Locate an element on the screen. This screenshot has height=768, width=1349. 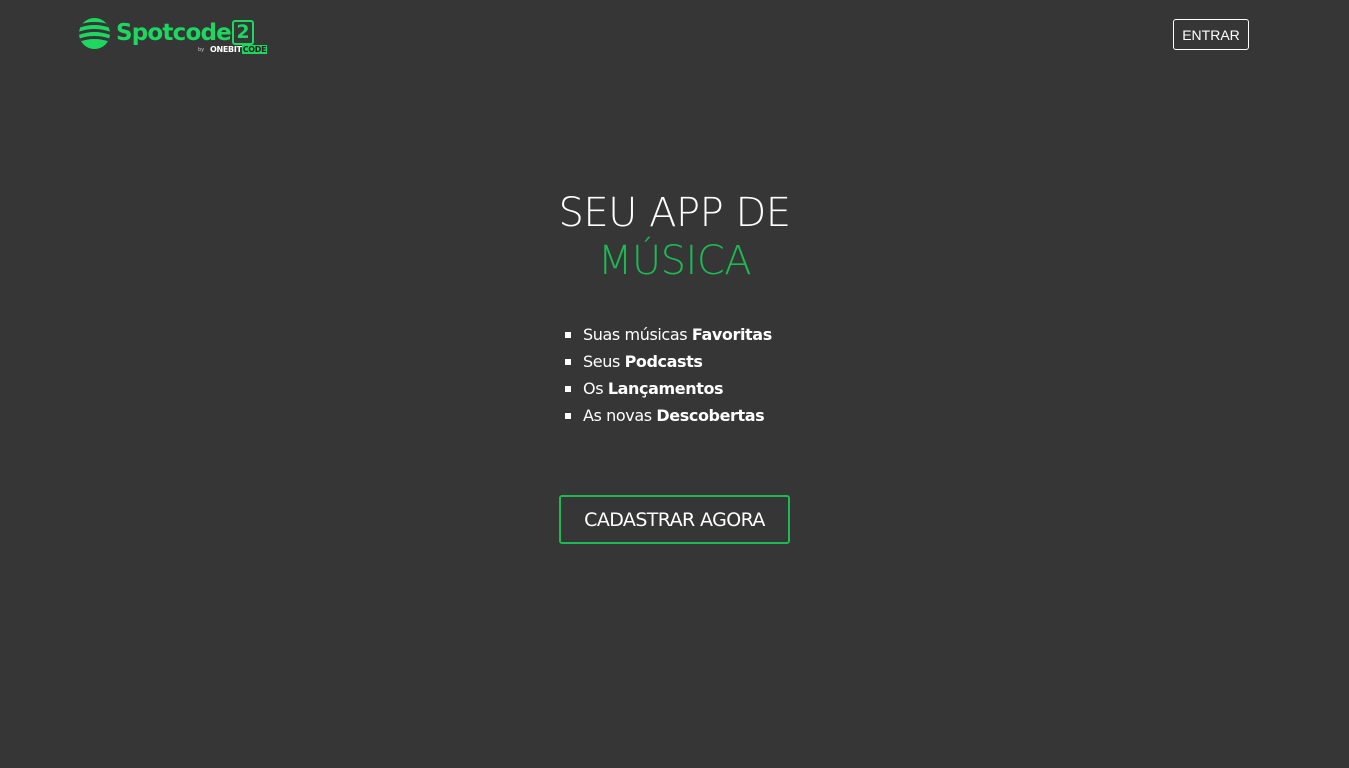
hero-title: SEU APP DE MÚSICA is located at coordinates (674, 237).